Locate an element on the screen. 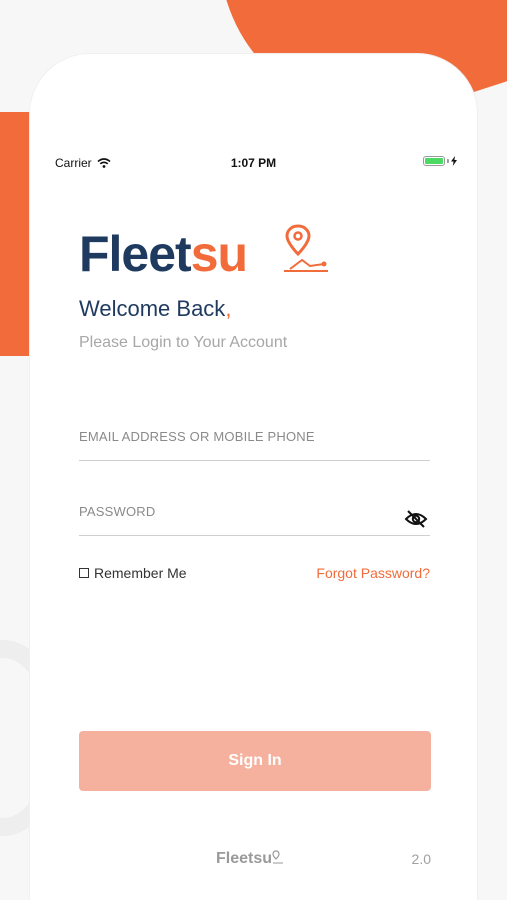 This screenshot has height=900, width=507. clock: 1:07 PM is located at coordinates (253, 163).